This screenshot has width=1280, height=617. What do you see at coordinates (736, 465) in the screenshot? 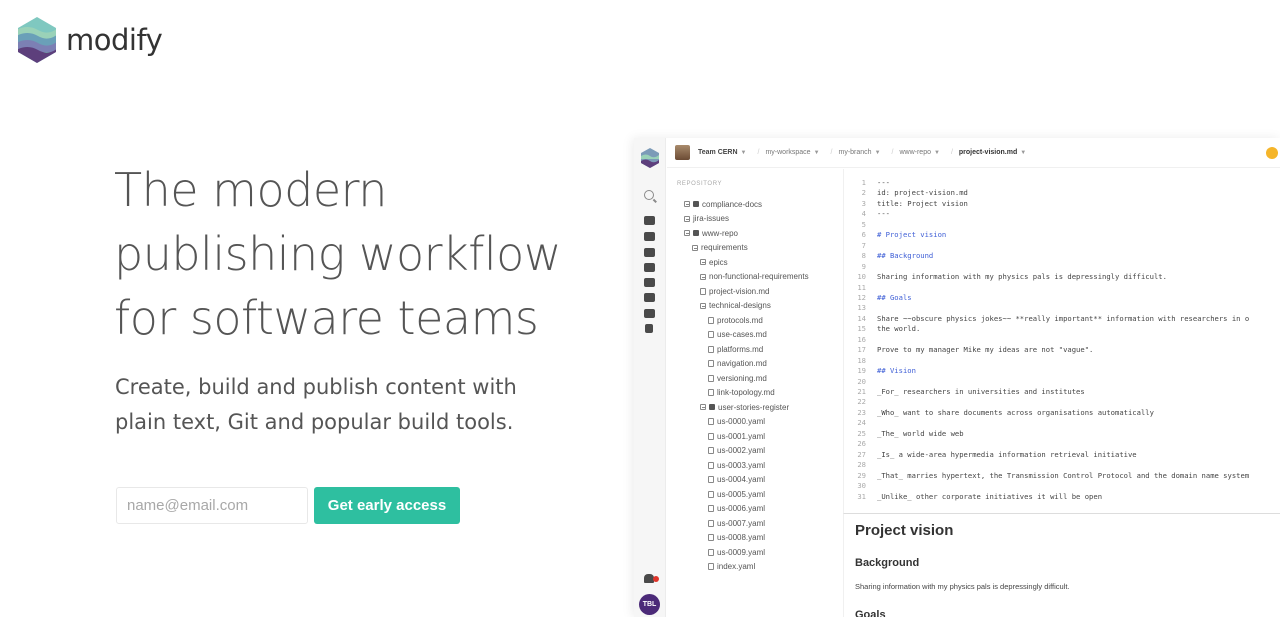
I see `tree-item: us-0003.yaml` at bounding box center [736, 465].